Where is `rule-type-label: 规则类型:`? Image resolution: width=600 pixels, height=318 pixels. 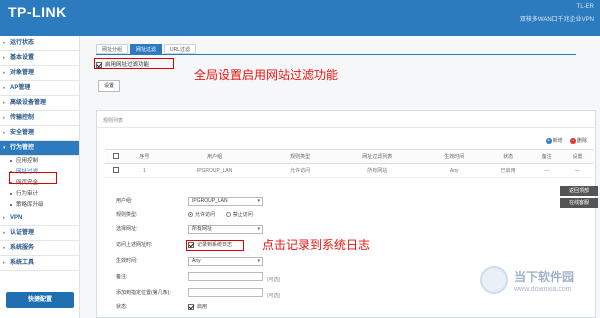
rule-type-label: 规则类型: is located at coordinates (127, 215).